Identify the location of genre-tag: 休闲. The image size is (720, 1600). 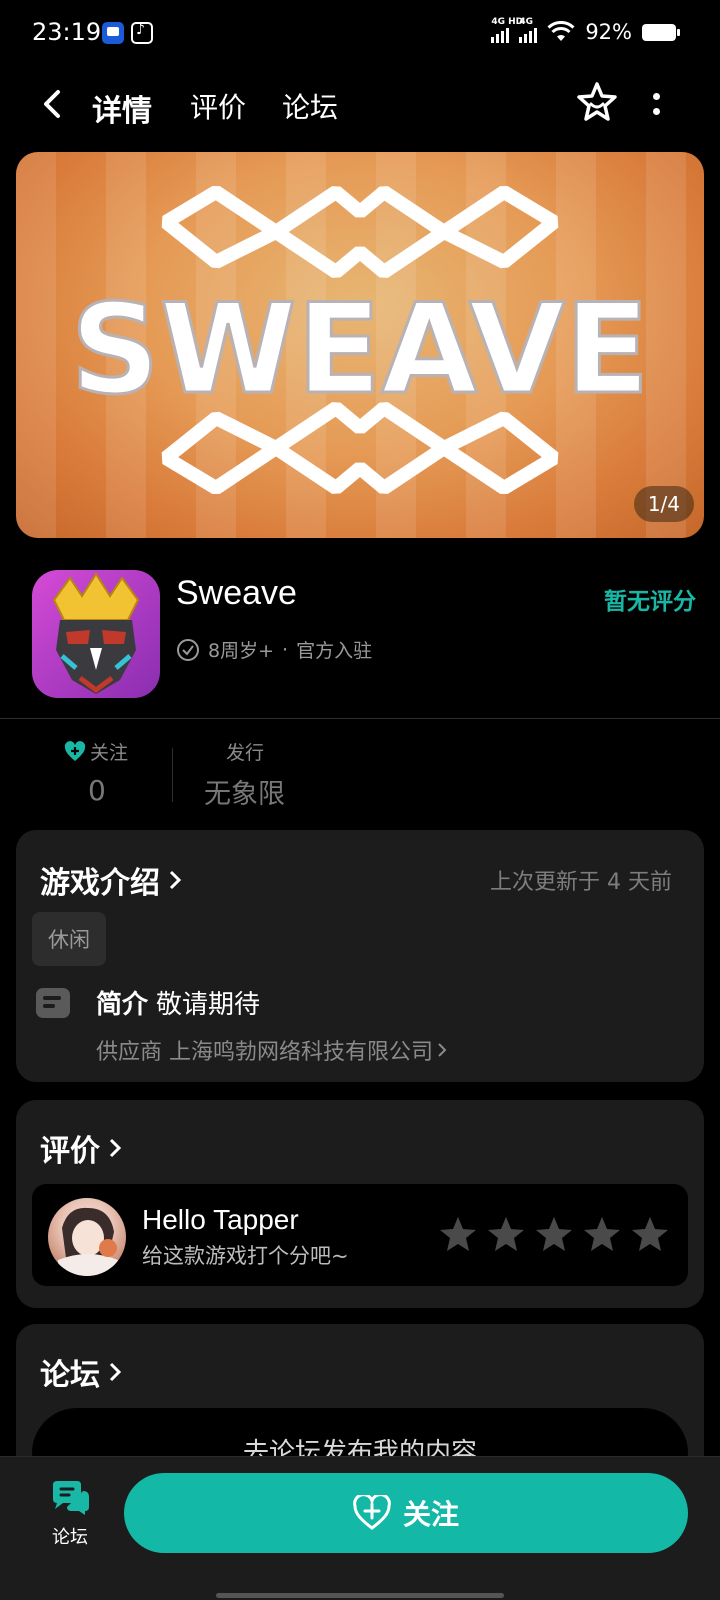
(69, 939).